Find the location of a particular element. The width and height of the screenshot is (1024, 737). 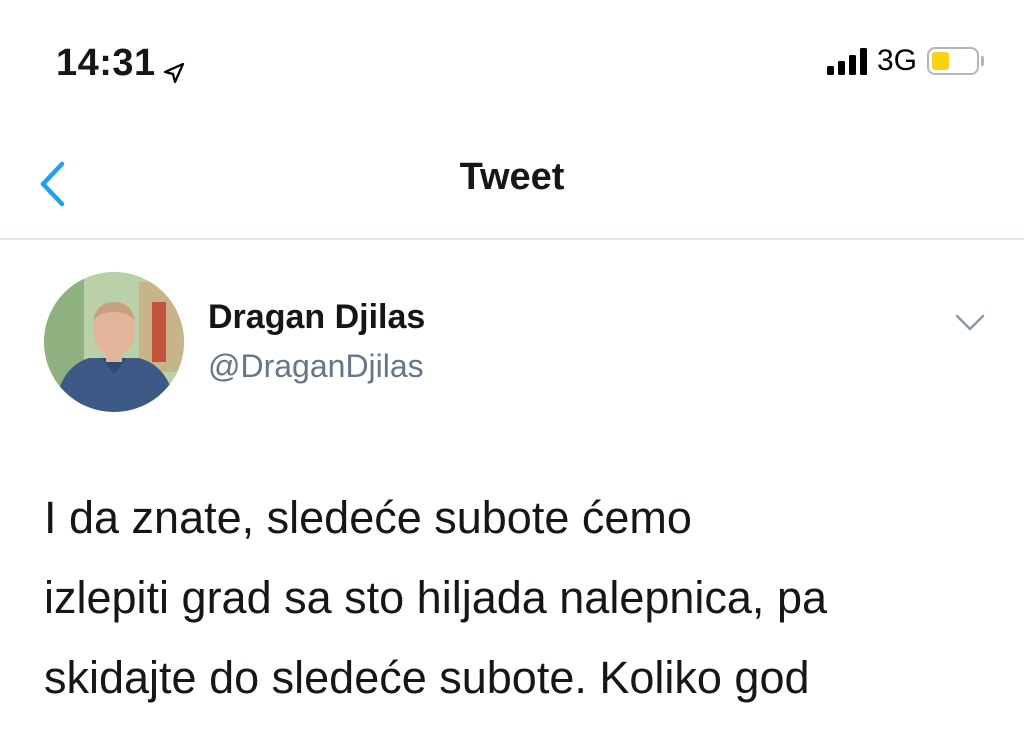

location-arrow-icon is located at coordinates (174, 67).